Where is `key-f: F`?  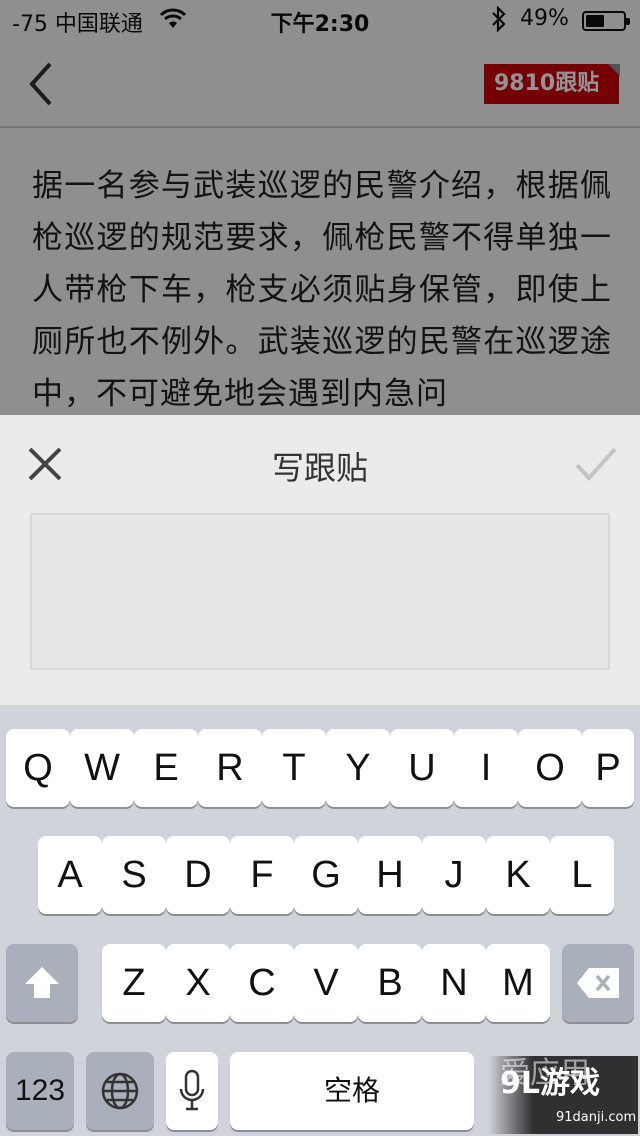
key-f: F is located at coordinates (262, 875).